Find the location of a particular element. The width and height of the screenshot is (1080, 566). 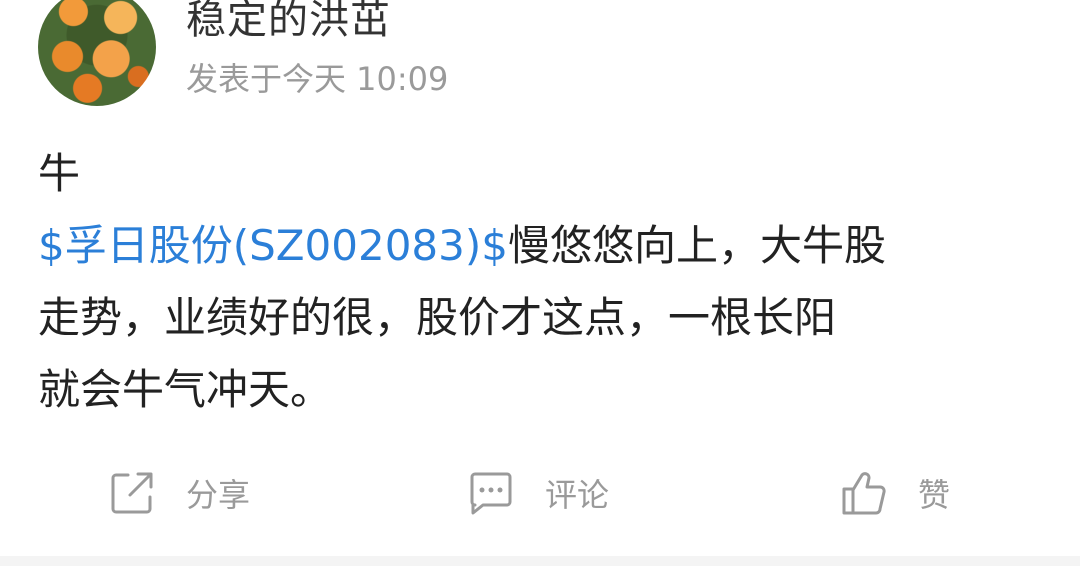

like-button: 赞 is located at coordinates (895, 493).